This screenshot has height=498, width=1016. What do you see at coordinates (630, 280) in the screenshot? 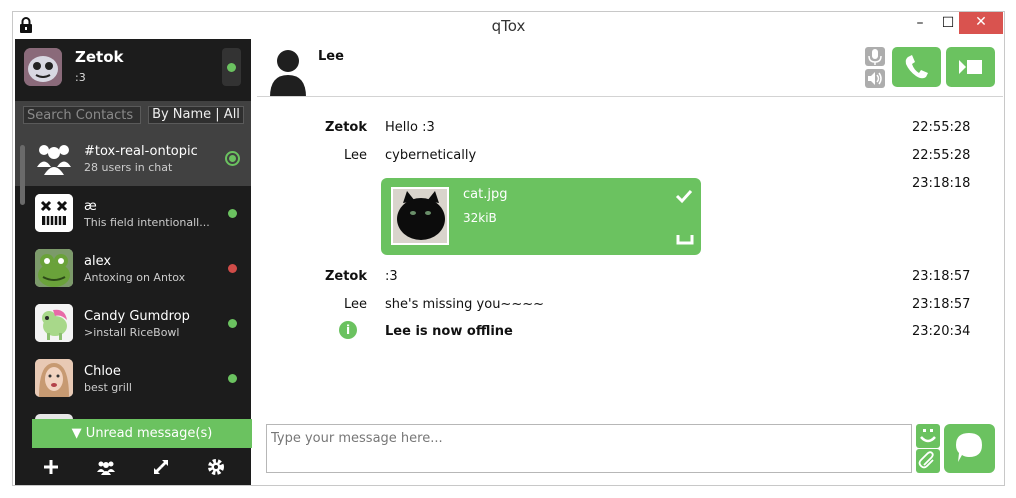
I see `chat-message: Zetok :3 23:18:57` at bounding box center [630, 280].